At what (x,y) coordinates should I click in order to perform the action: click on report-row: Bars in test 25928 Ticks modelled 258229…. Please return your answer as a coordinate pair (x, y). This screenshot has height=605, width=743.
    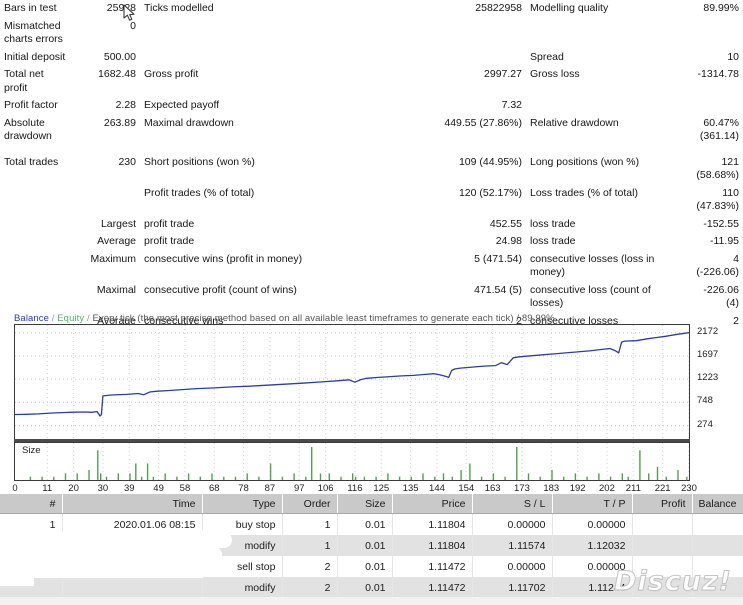
    Looking at the image, I should click on (371, 9).